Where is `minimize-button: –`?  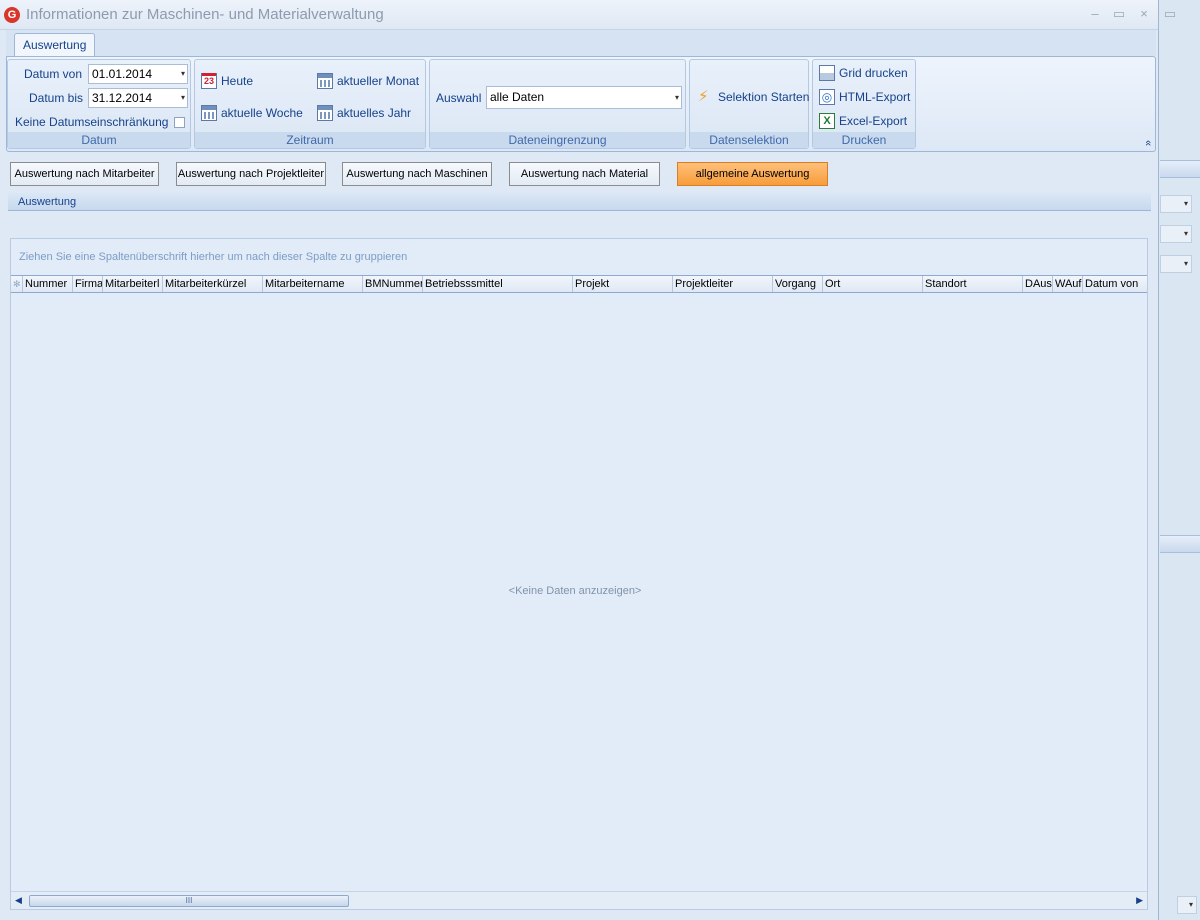
minimize-button: – is located at coordinates (1095, 14).